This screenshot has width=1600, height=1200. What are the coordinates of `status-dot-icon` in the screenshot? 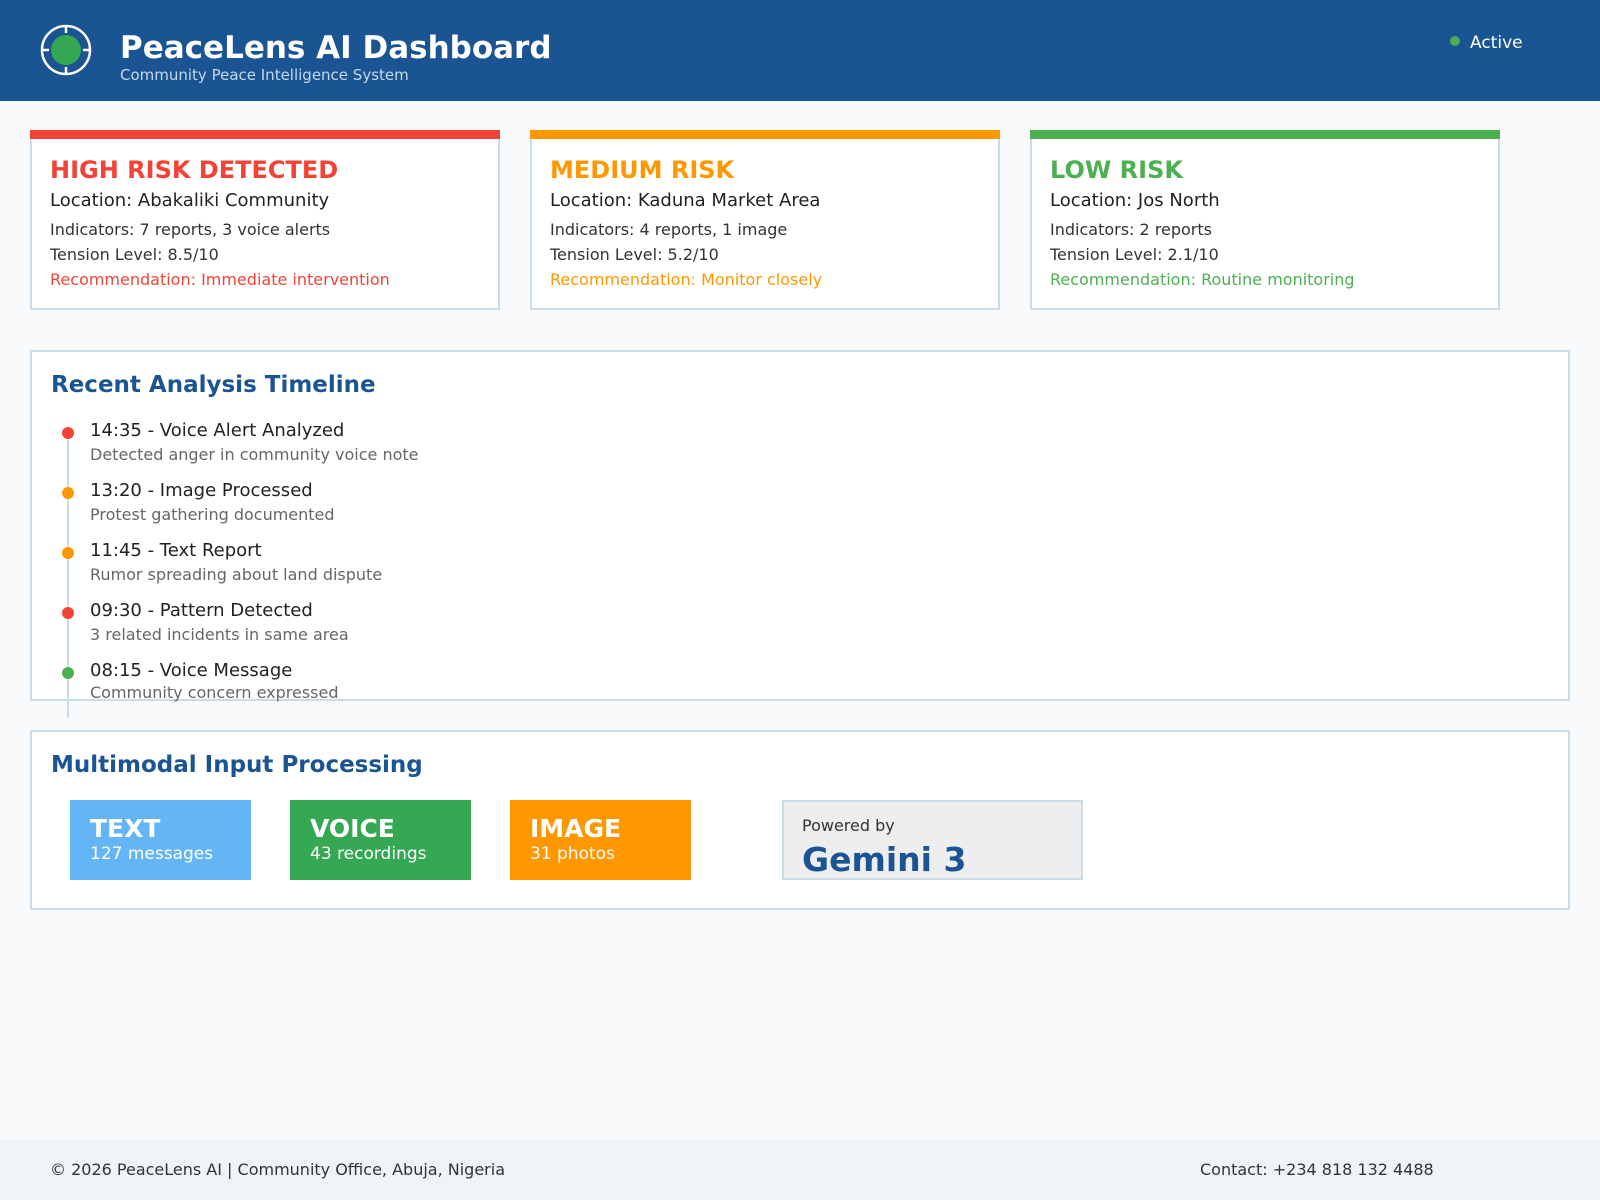 It's located at (1455, 41).